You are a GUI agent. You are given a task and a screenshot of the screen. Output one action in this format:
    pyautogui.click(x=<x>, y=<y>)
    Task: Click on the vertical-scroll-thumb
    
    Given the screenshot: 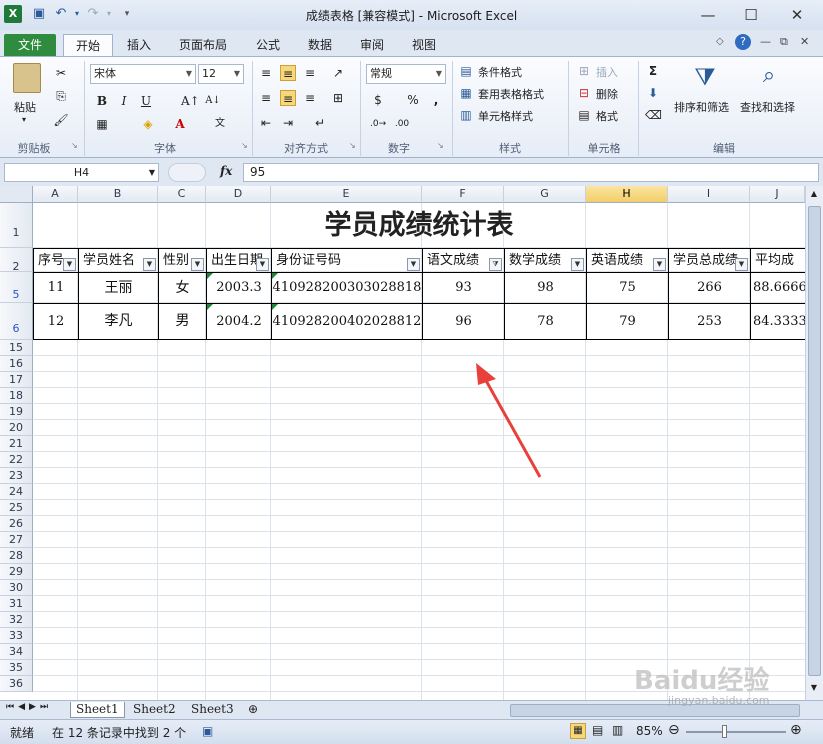 What is the action you would take?
    pyautogui.click(x=814, y=441)
    